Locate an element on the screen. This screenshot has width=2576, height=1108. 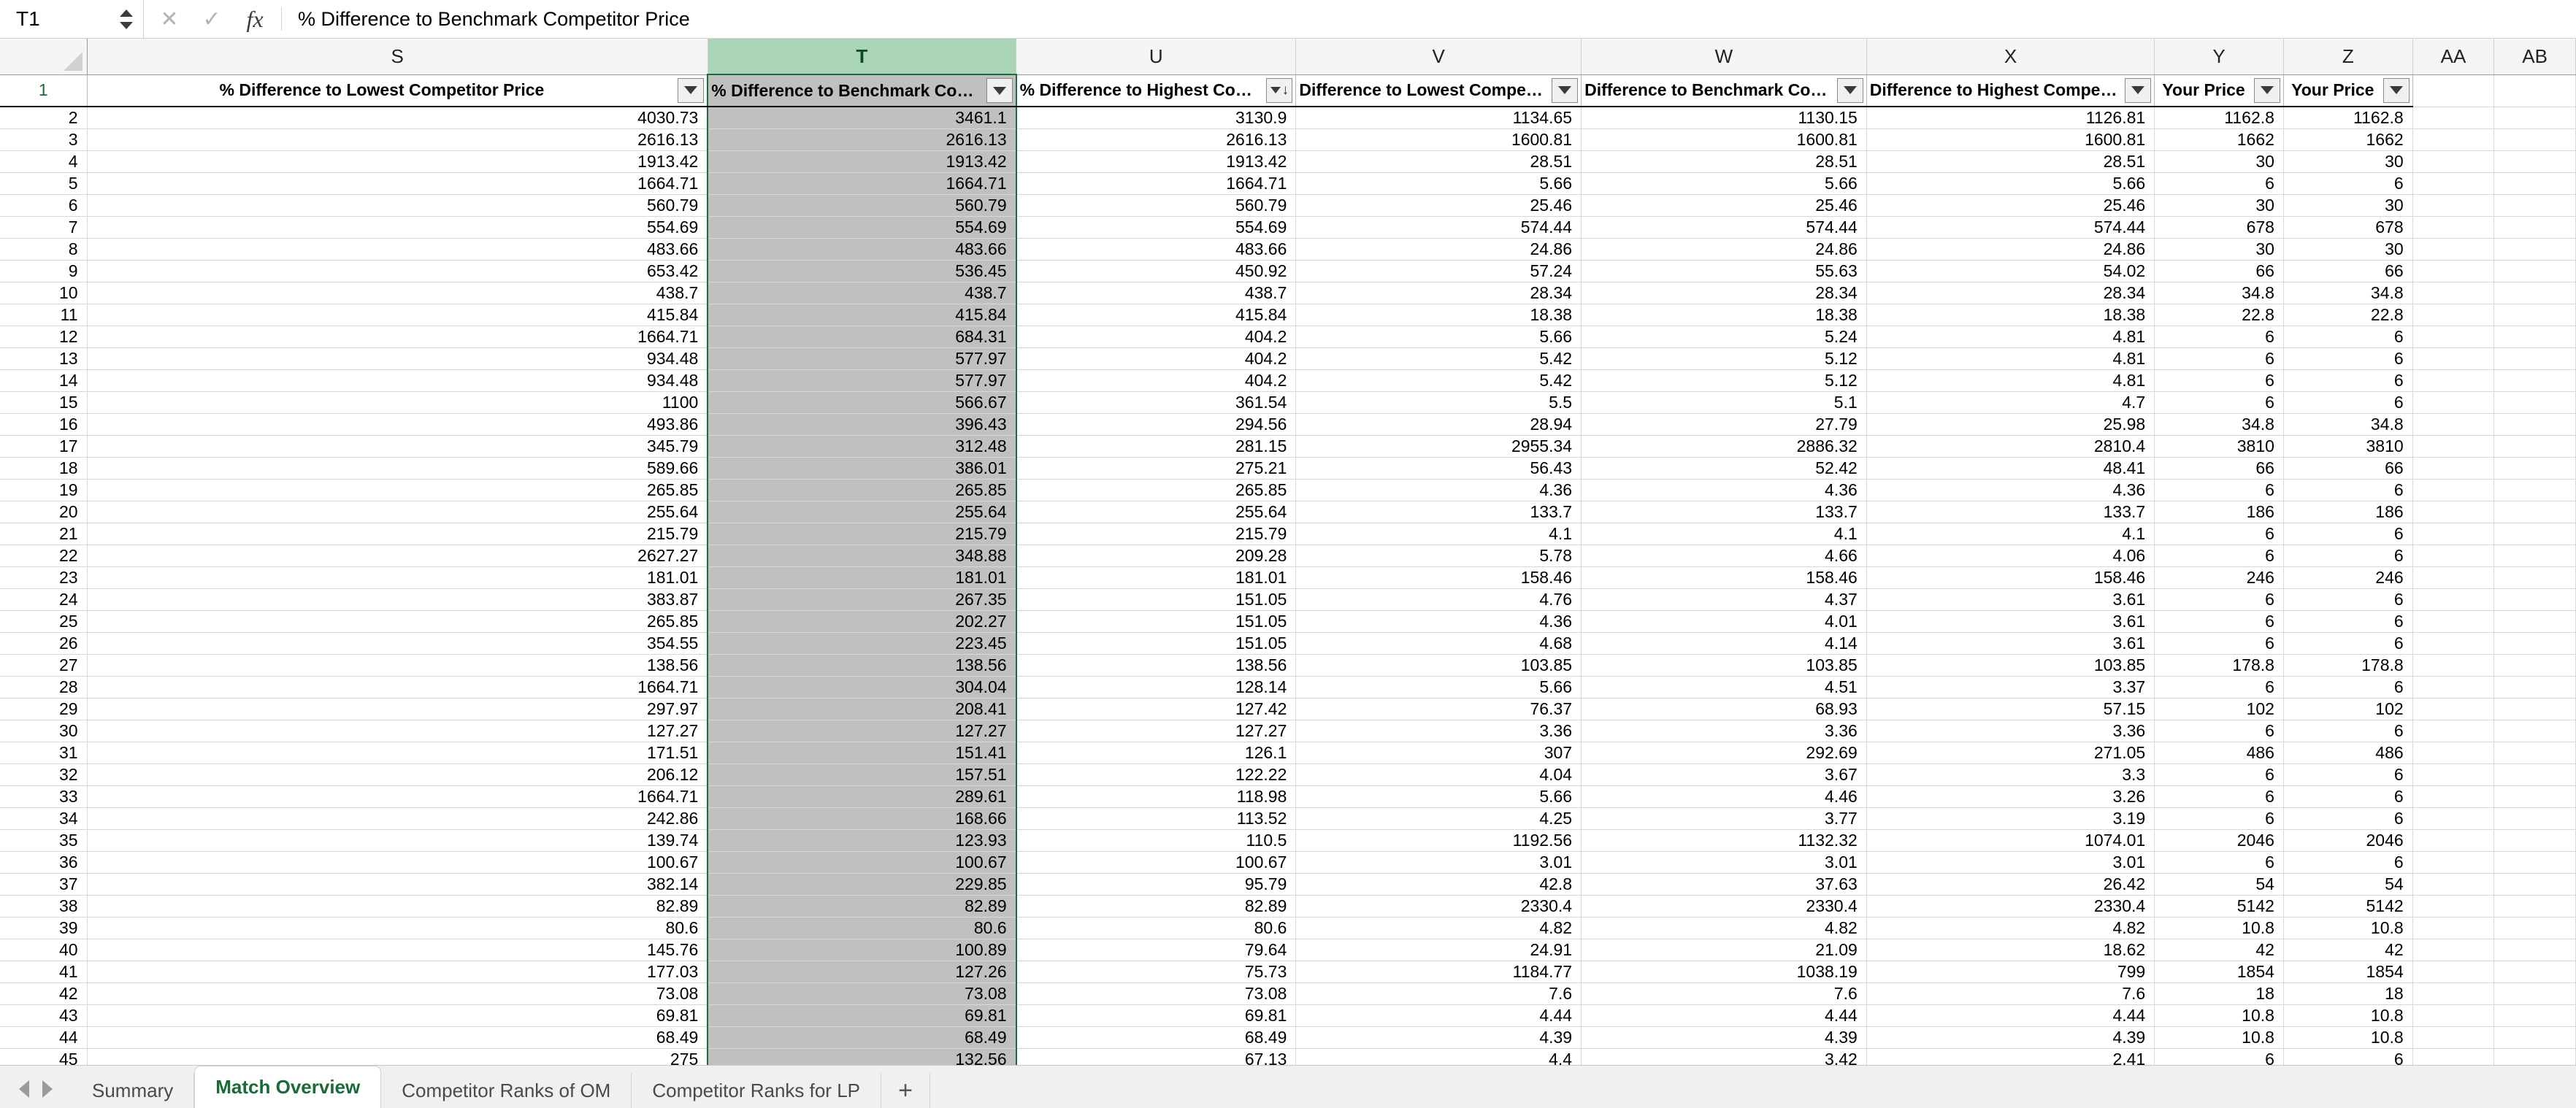
grid-cell: 178.8 is located at coordinates (2348, 665).